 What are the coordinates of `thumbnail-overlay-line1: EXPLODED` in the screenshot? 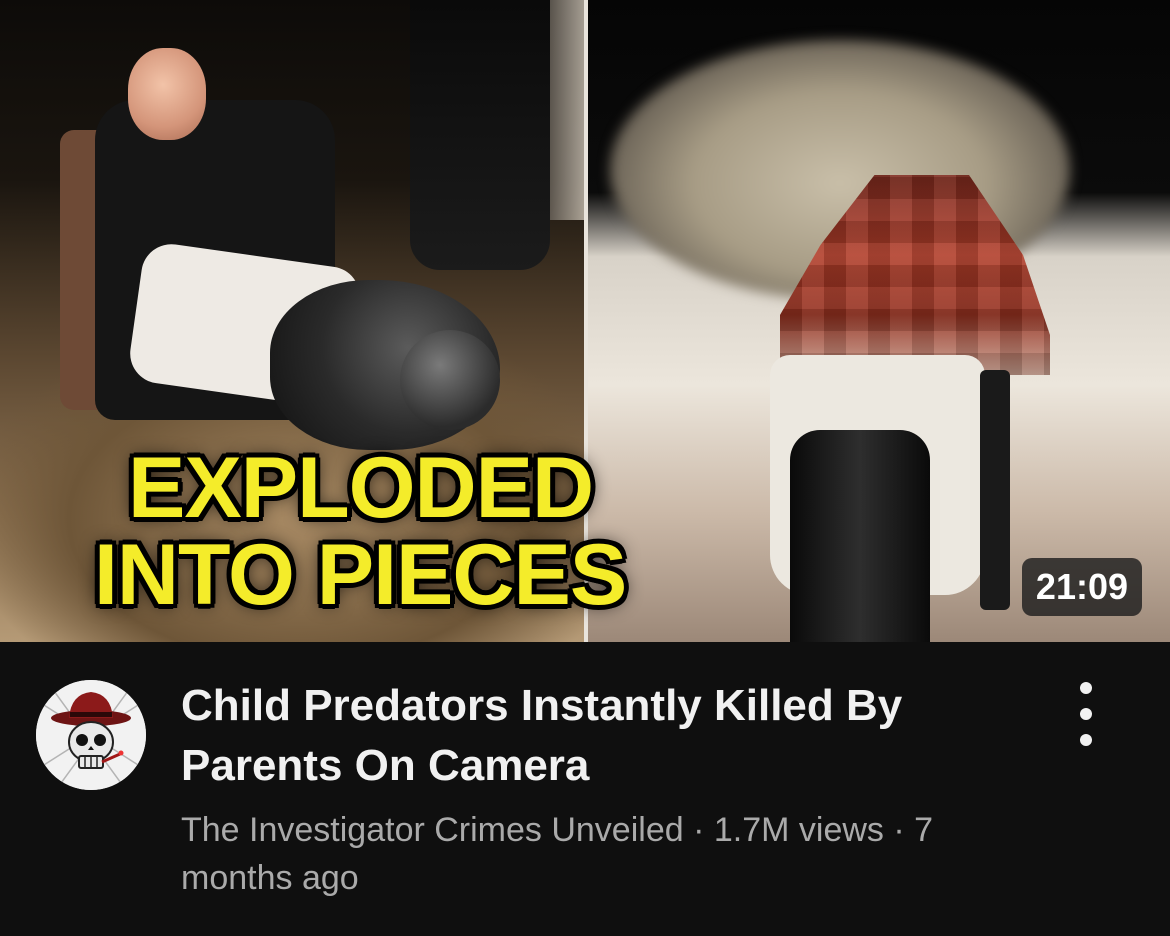 It's located at (361, 488).